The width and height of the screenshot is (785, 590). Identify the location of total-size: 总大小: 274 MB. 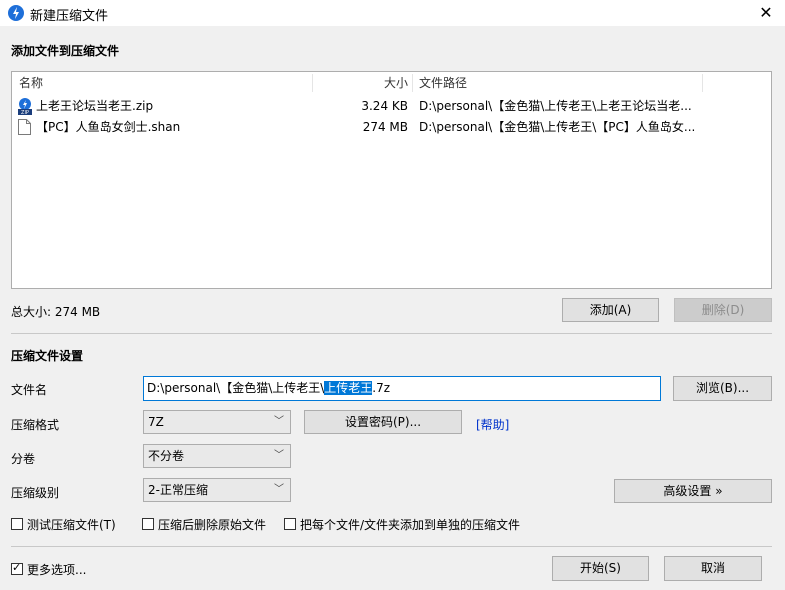
(56, 312).